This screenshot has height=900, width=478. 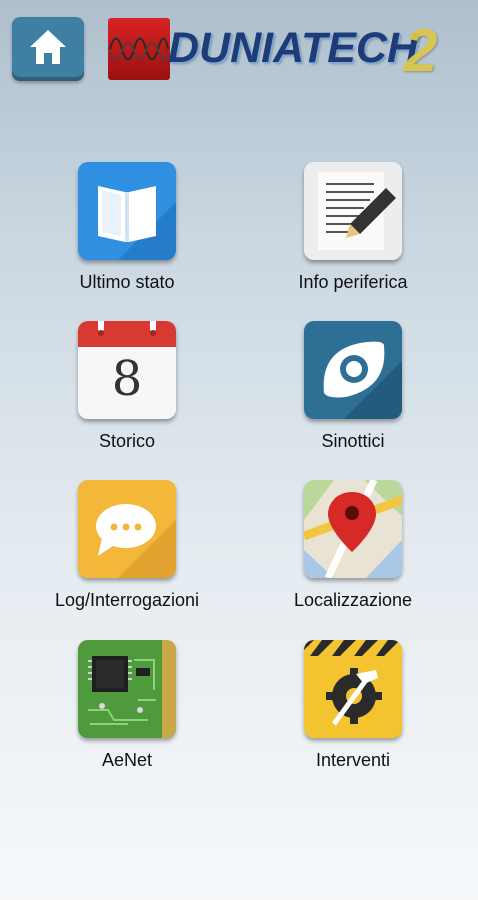 I want to click on tile-label: AeNet, so click(x=127, y=760).